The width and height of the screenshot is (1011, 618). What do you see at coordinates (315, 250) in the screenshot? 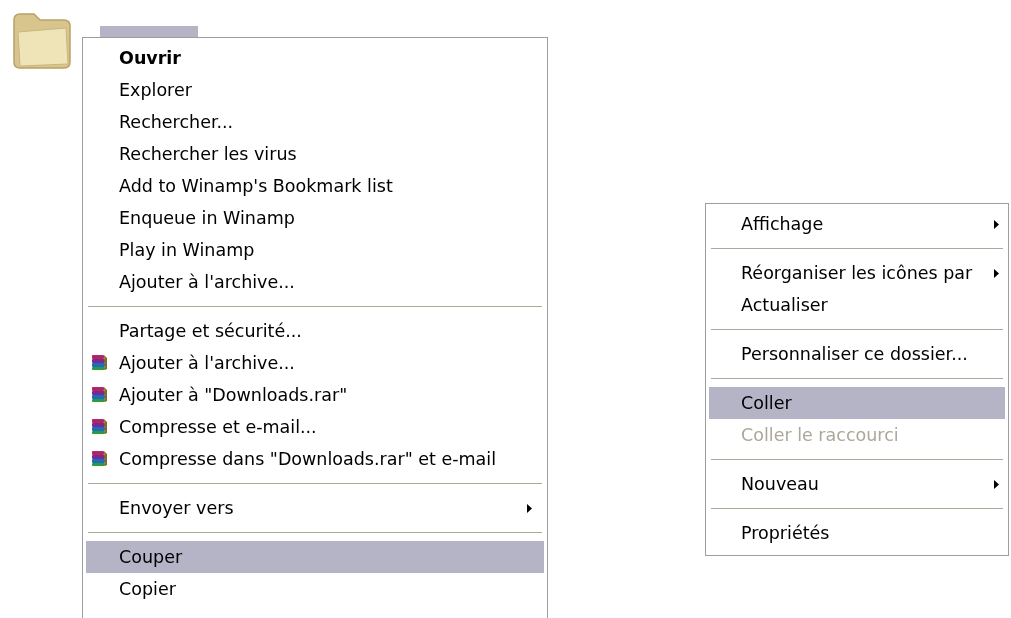
I see `menu-item: Play in Winamp` at bounding box center [315, 250].